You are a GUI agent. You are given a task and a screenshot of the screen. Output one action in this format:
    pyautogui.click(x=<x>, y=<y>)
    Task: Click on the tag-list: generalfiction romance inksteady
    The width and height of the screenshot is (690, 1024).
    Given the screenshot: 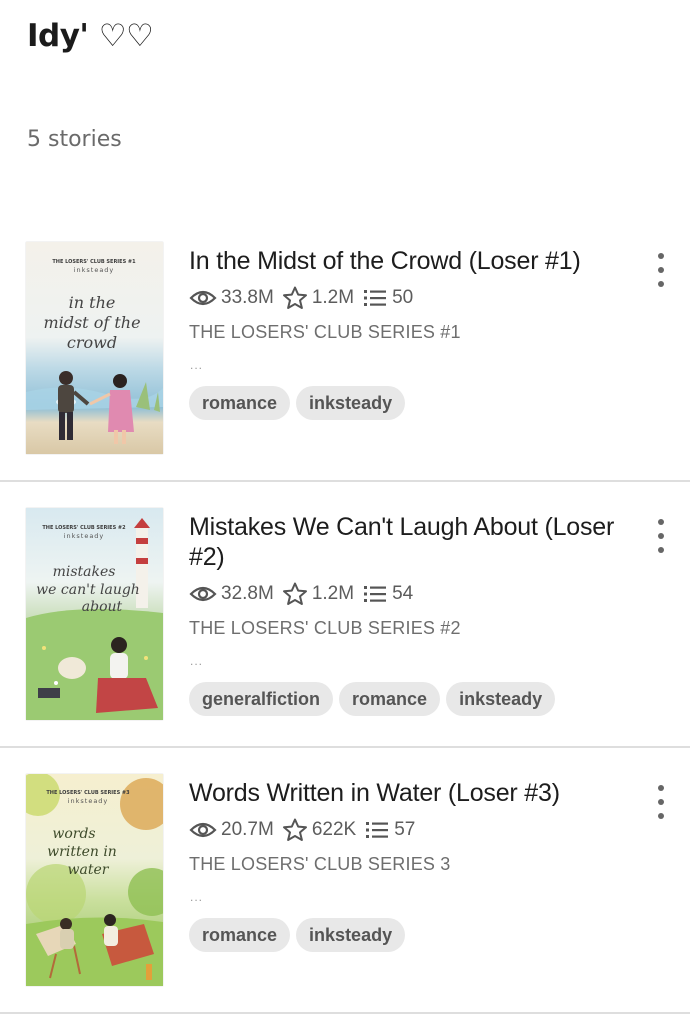 What is the action you would take?
    pyautogui.click(x=375, y=699)
    